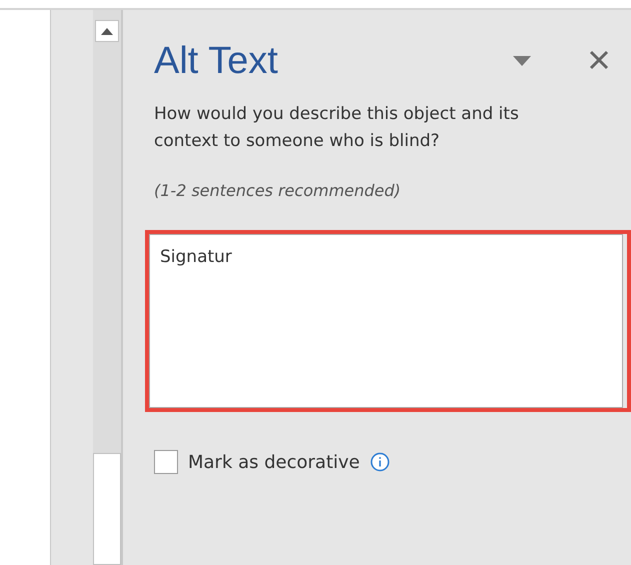  I want to click on info-icon, so click(380, 462).